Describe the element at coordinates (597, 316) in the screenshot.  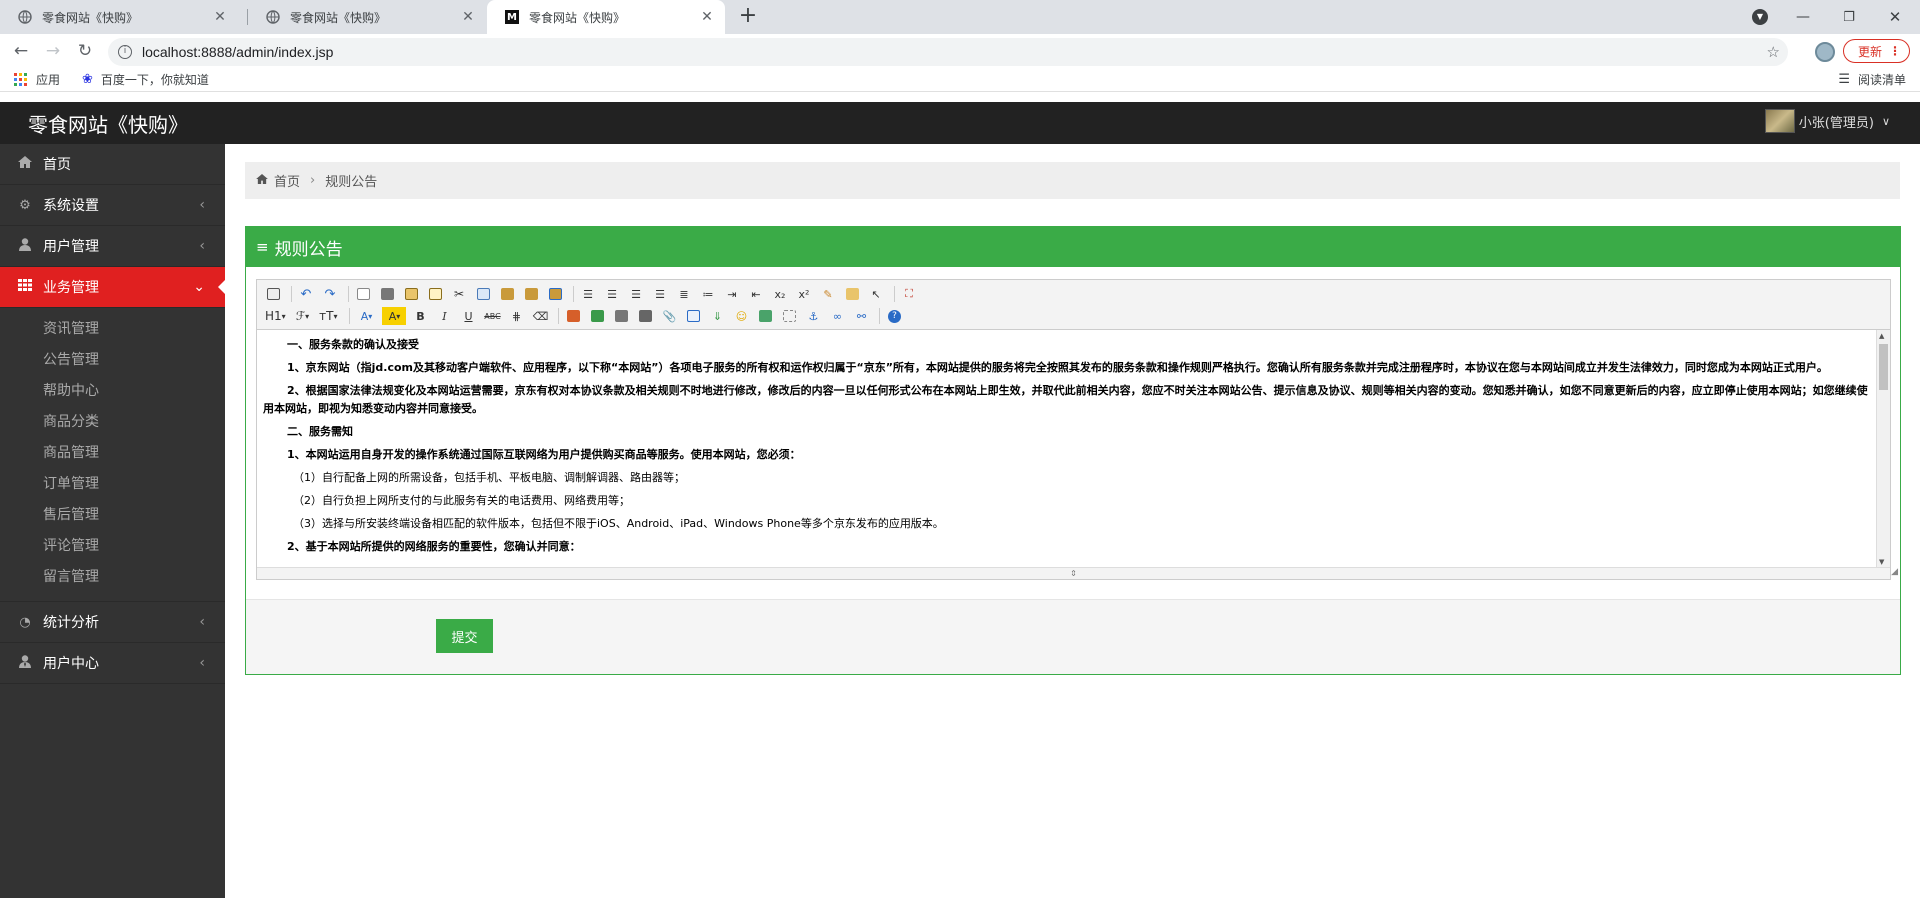
I see `multi-image-icon` at that location.